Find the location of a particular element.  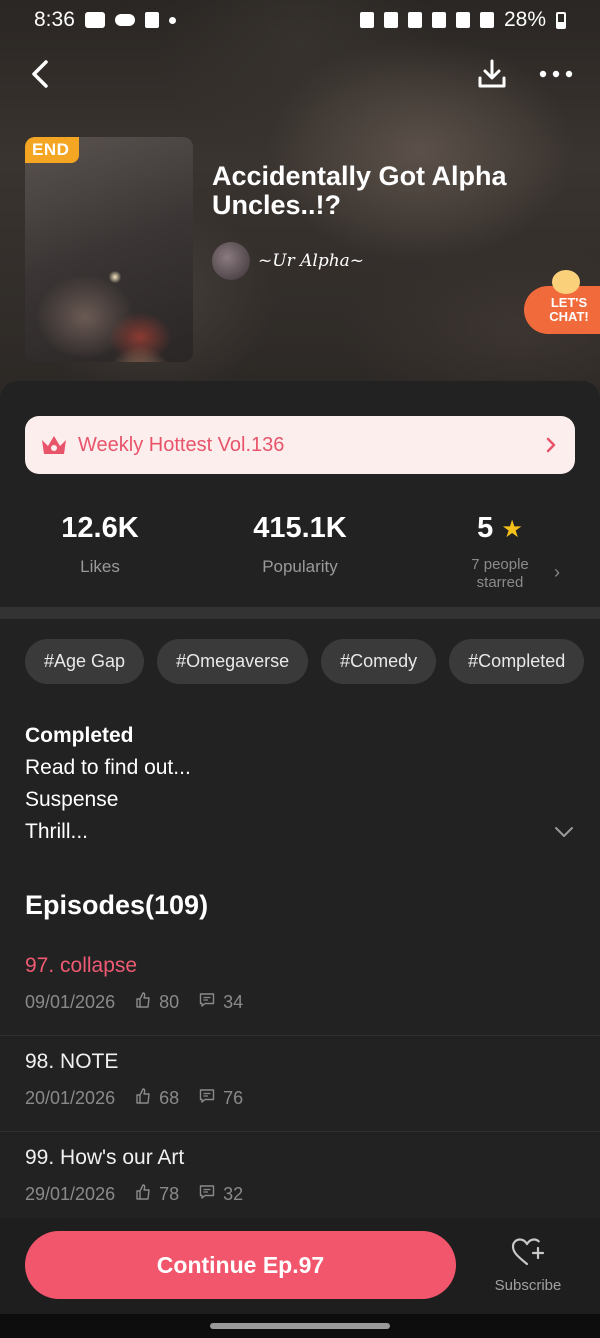

expand-description-button is located at coordinates (564, 832).